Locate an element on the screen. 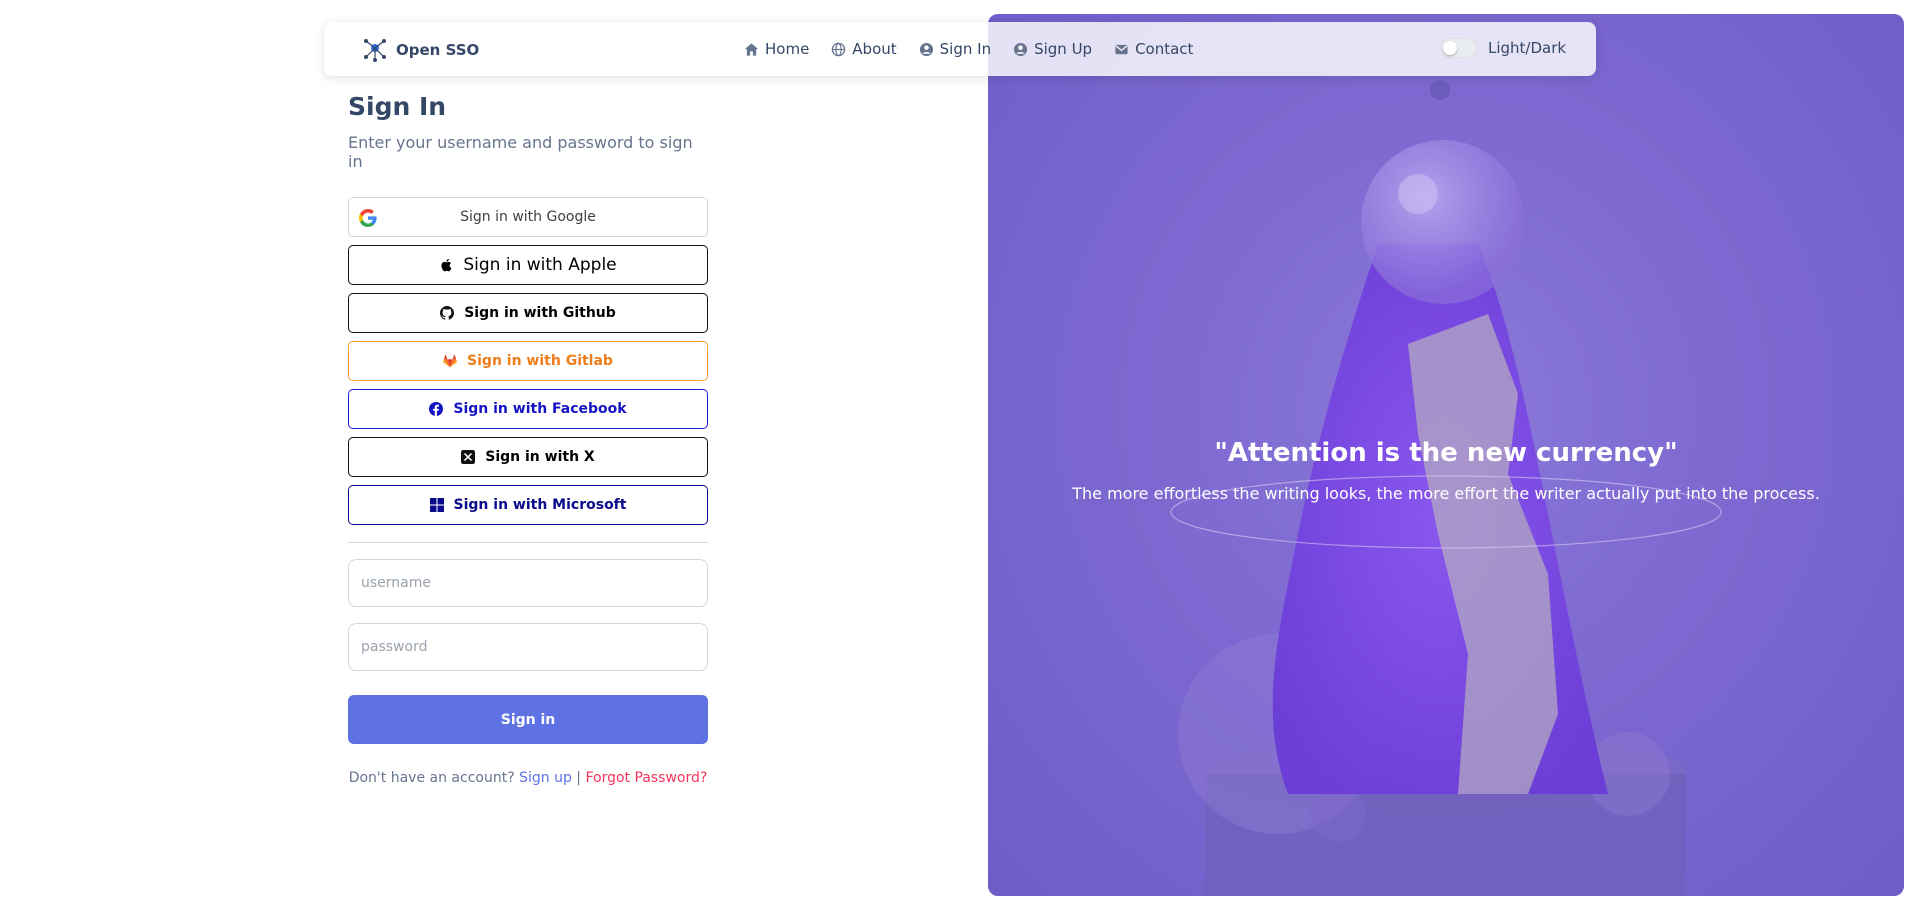  gitlab-sign-in-button: Sign in with Gitlab is located at coordinates (528, 361).